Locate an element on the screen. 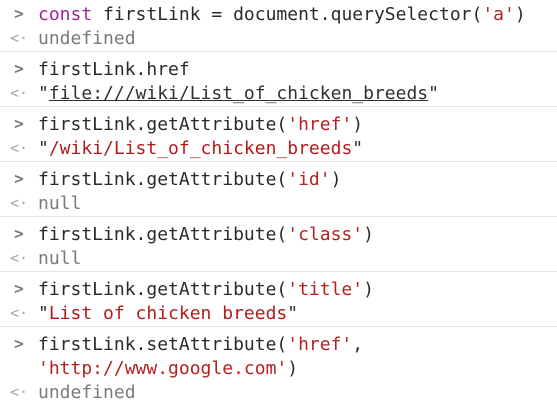 The height and width of the screenshot is (405, 557). console-output-line: <· "List of chicken breeds" is located at coordinates (278, 314).